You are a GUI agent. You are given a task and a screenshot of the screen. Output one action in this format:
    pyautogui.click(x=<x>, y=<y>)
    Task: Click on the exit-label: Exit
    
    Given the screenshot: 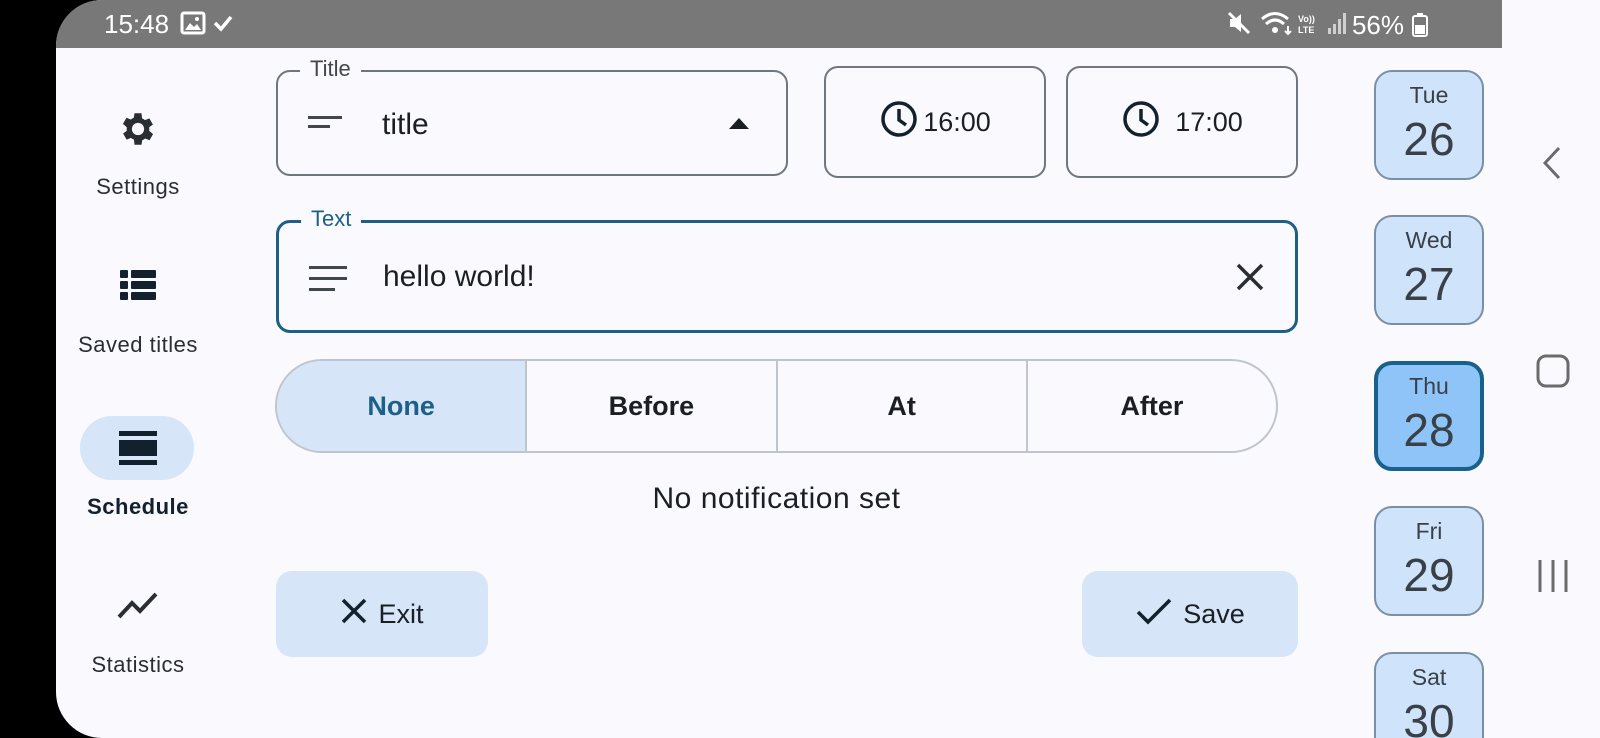 What is the action you would take?
    pyautogui.click(x=401, y=613)
    